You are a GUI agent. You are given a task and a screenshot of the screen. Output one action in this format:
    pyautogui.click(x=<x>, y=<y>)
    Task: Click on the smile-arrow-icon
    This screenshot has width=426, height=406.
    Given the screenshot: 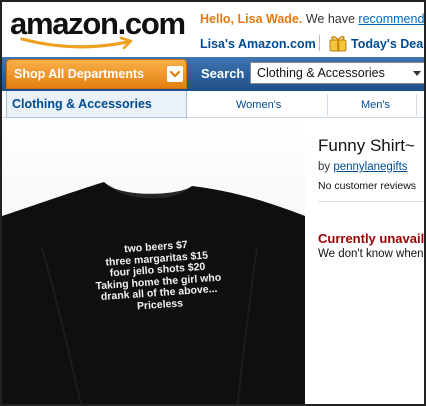 What is the action you would take?
    pyautogui.click(x=76, y=43)
    